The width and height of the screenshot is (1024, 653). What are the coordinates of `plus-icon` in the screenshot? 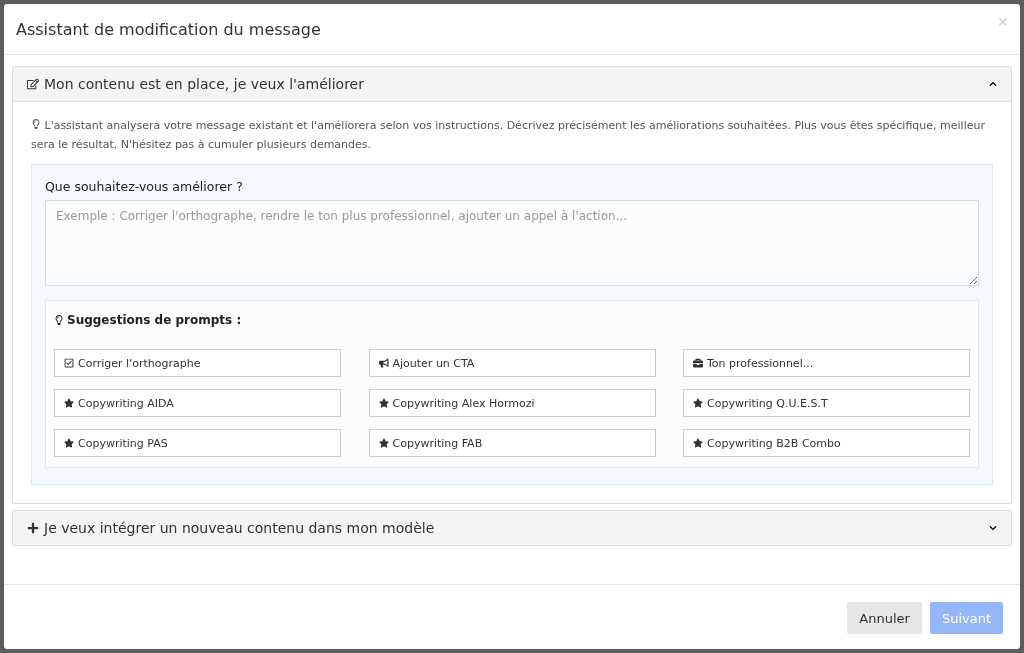 It's located at (33, 528).